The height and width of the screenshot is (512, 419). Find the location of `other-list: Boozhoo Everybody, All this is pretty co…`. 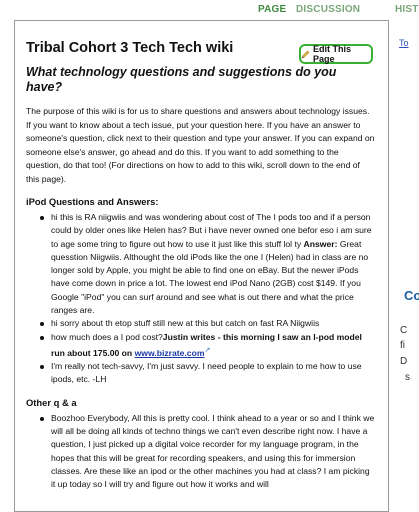

other-list: Boozhoo Everybody, All this is pretty co… is located at coordinates (200, 452).